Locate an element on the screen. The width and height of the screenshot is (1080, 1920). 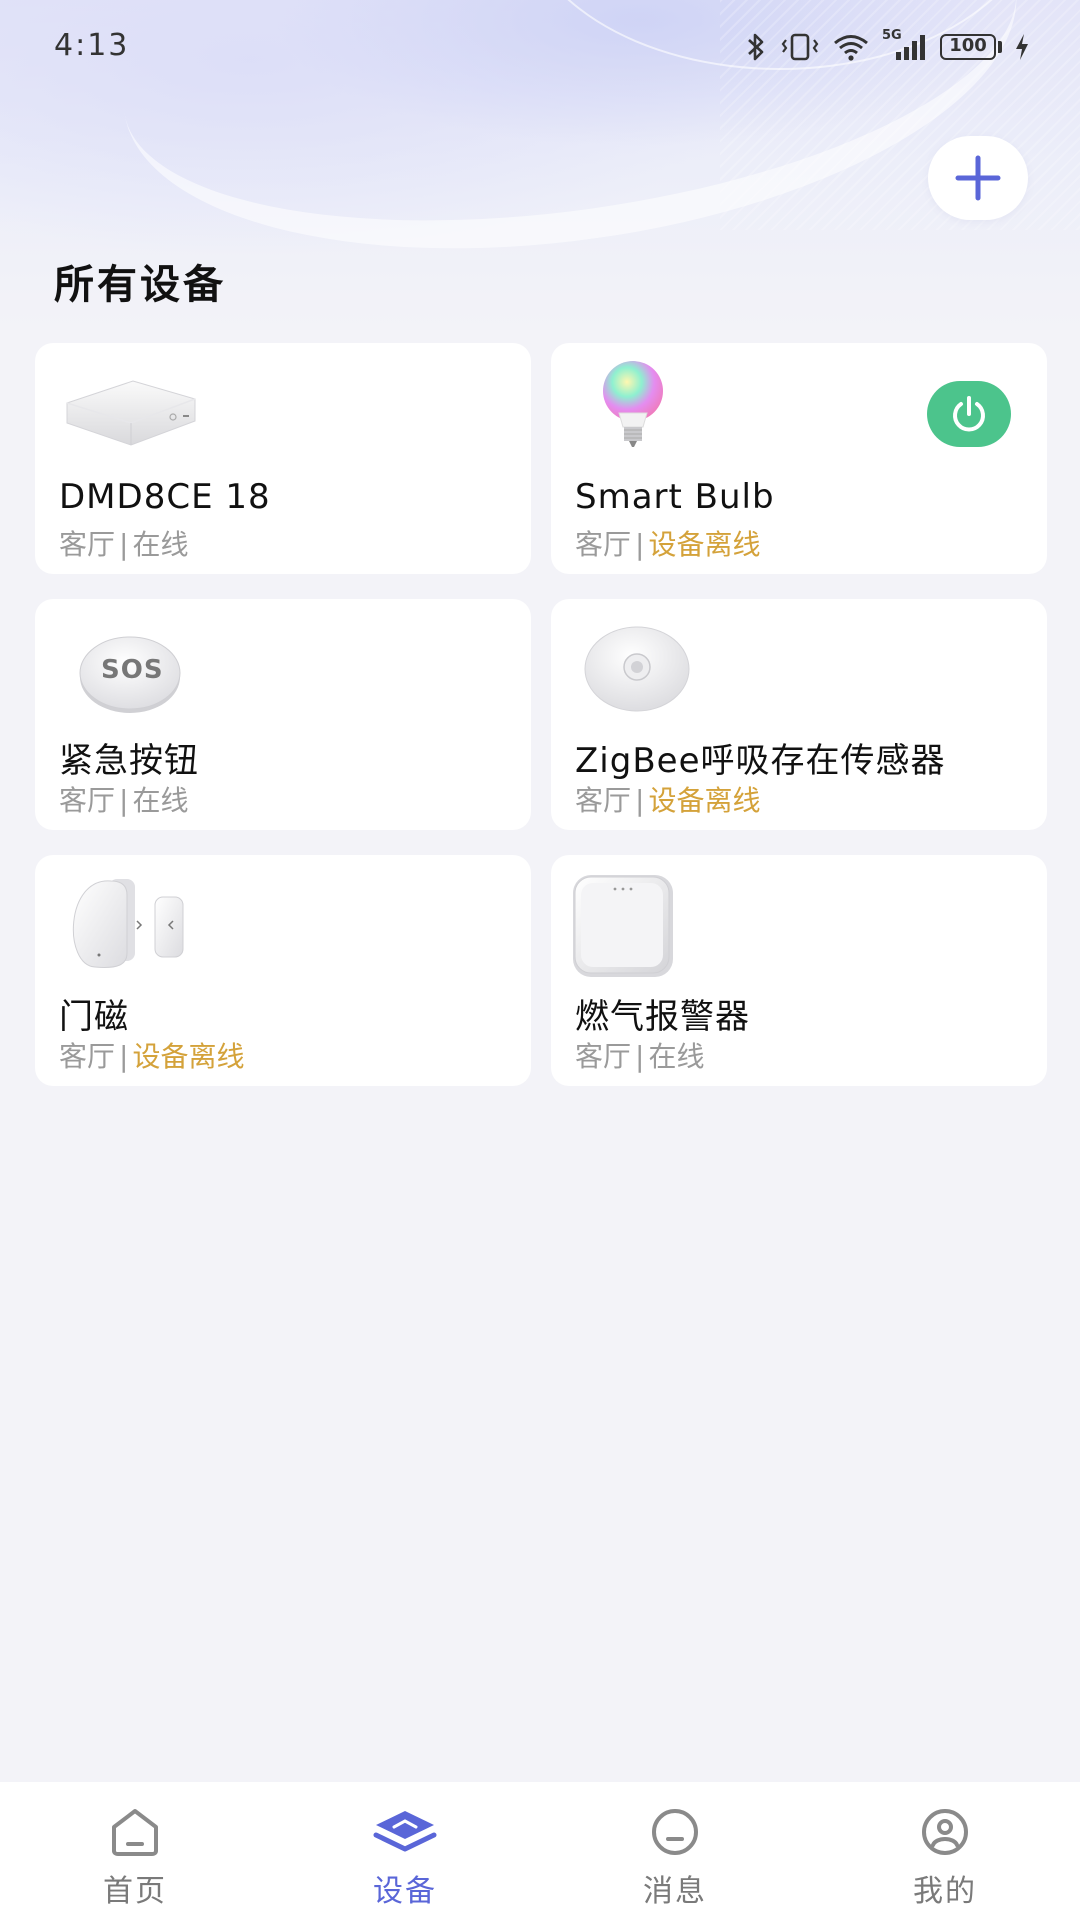
device-name: 燃气报警器 is located at coordinates (662, 1017).